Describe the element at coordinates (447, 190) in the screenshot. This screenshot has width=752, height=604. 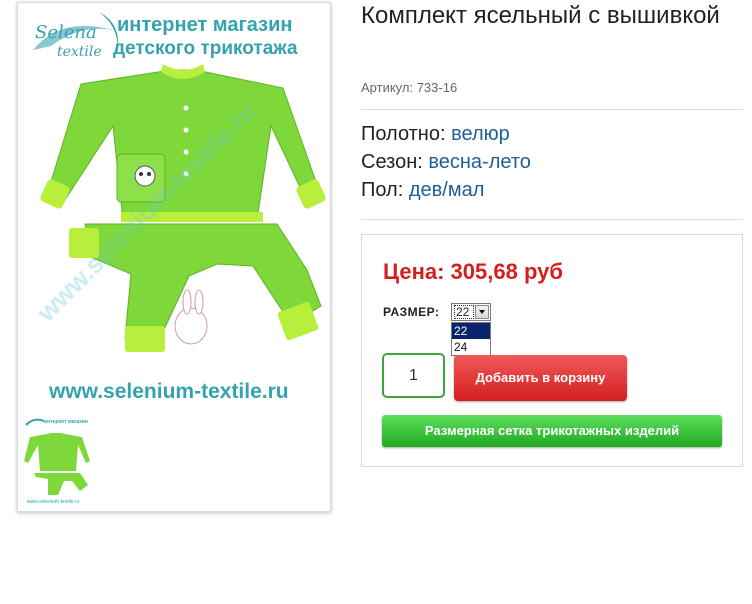
I see `attribute-value: дев/мал` at that location.